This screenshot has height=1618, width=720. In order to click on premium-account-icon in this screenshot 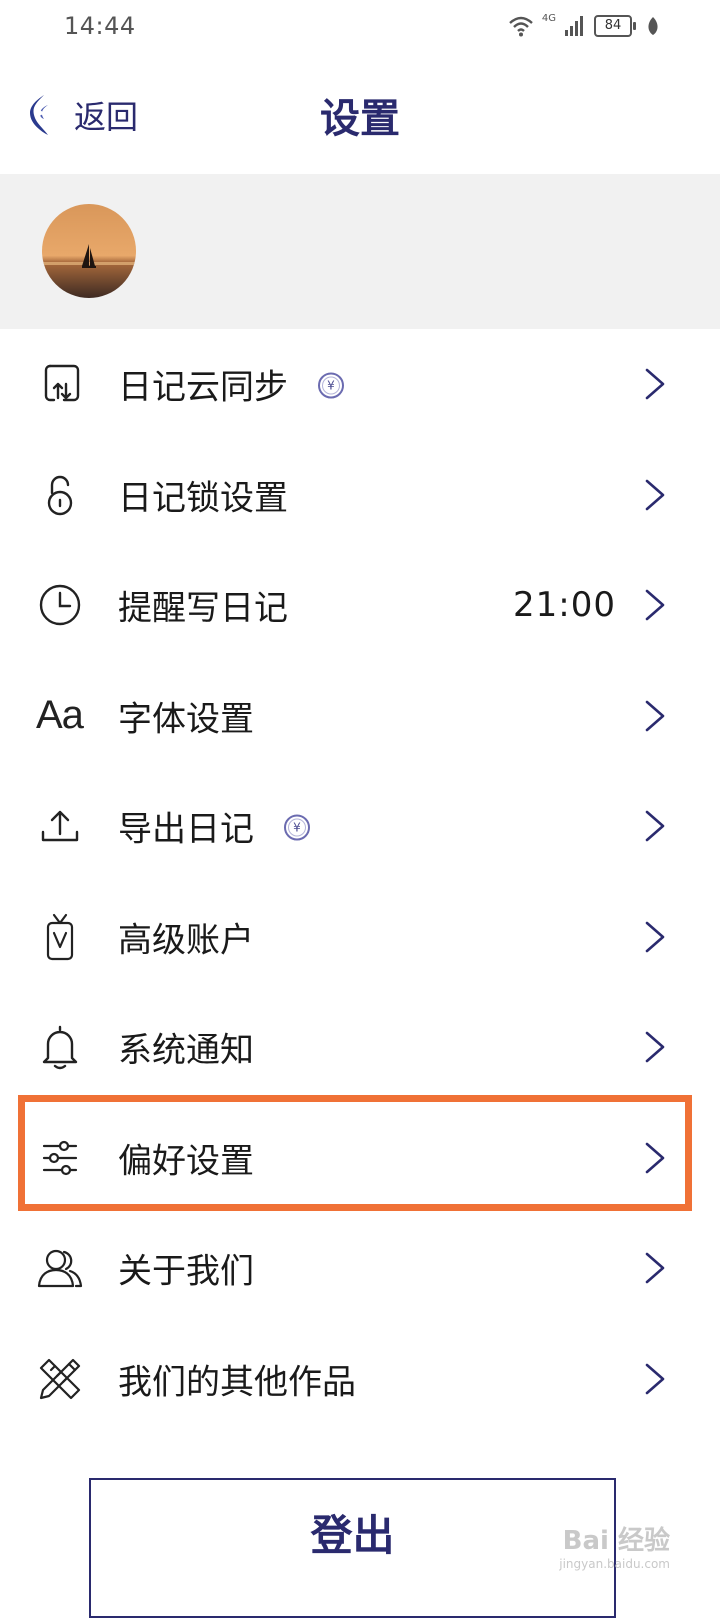, I will do `click(60, 937)`.